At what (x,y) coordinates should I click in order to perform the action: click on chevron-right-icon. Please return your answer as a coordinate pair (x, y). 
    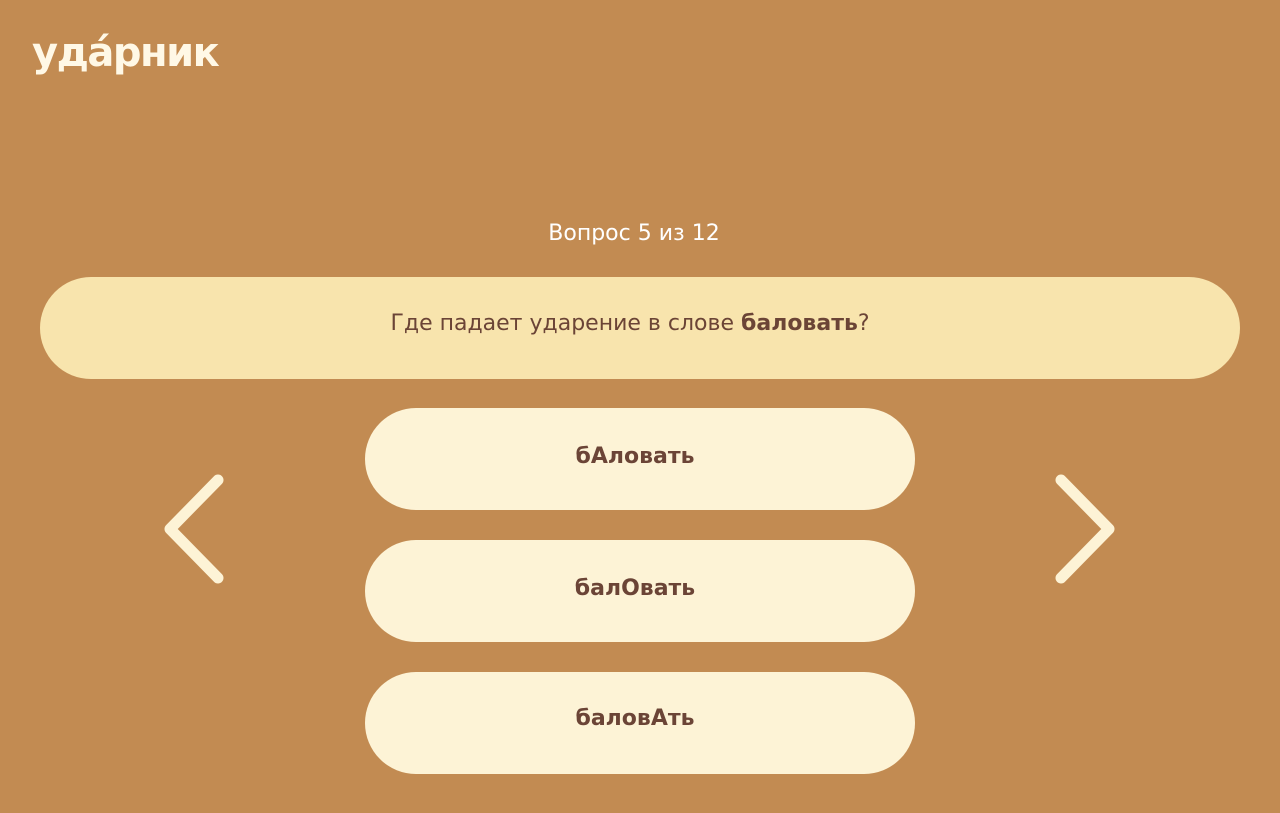
    Looking at the image, I should click on (1085, 529).